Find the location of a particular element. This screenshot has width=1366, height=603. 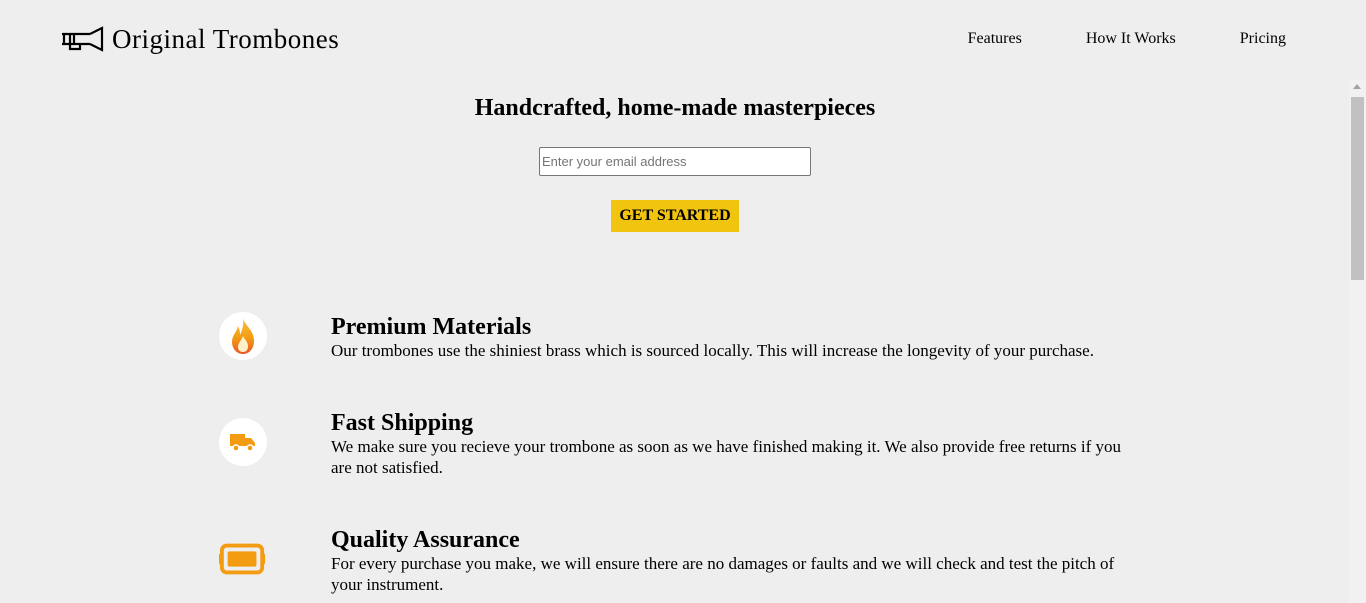

feature-title: Quality Assurance is located at coordinates (425, 540).